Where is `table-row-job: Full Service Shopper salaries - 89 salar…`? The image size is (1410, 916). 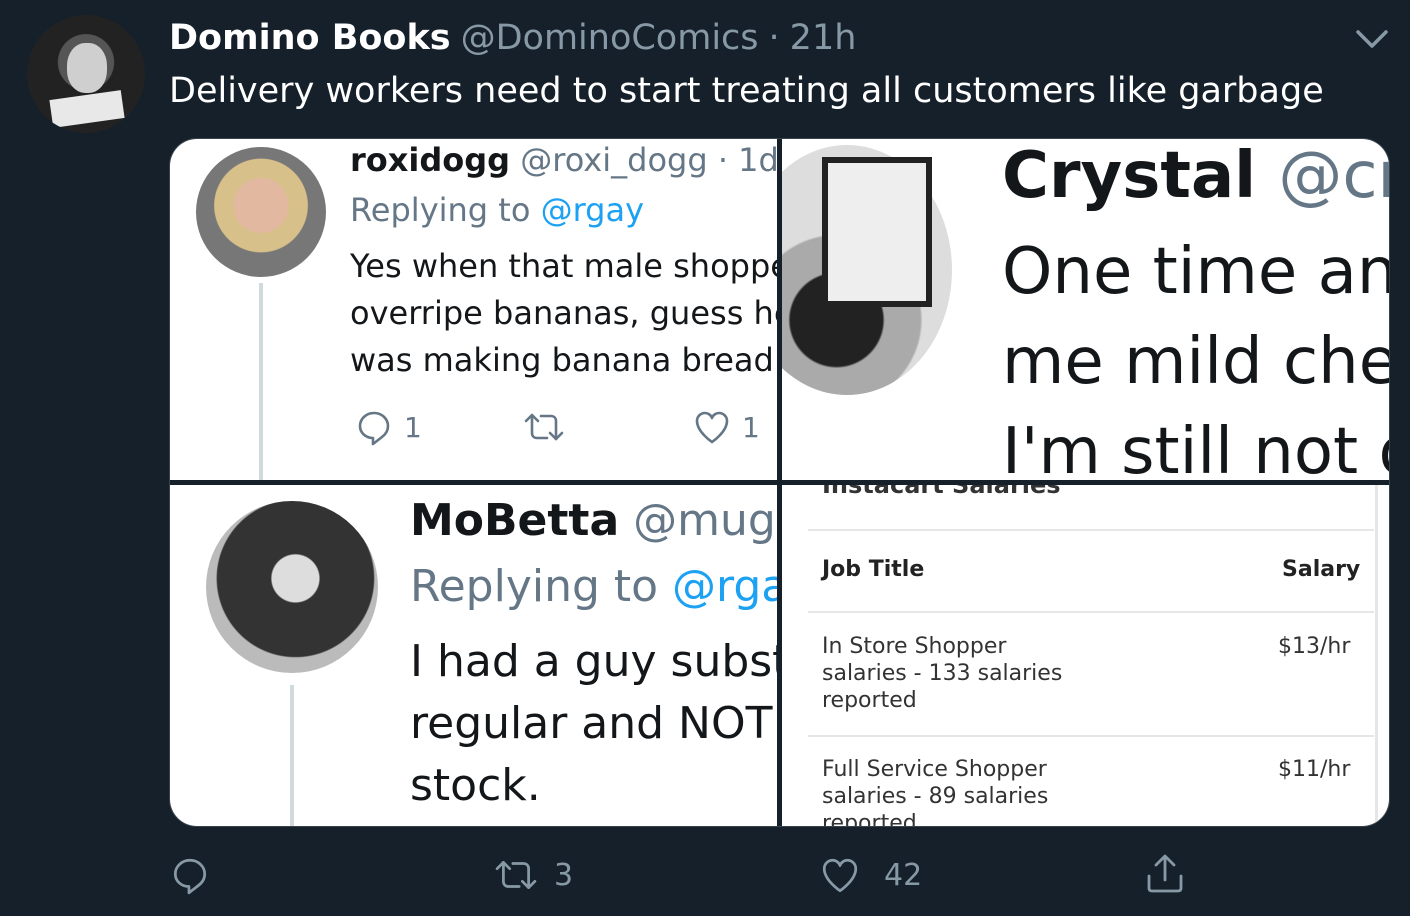 table-row-job: Full Service Shopper salaries - 89 salar… is located at coordinates (935, 791).